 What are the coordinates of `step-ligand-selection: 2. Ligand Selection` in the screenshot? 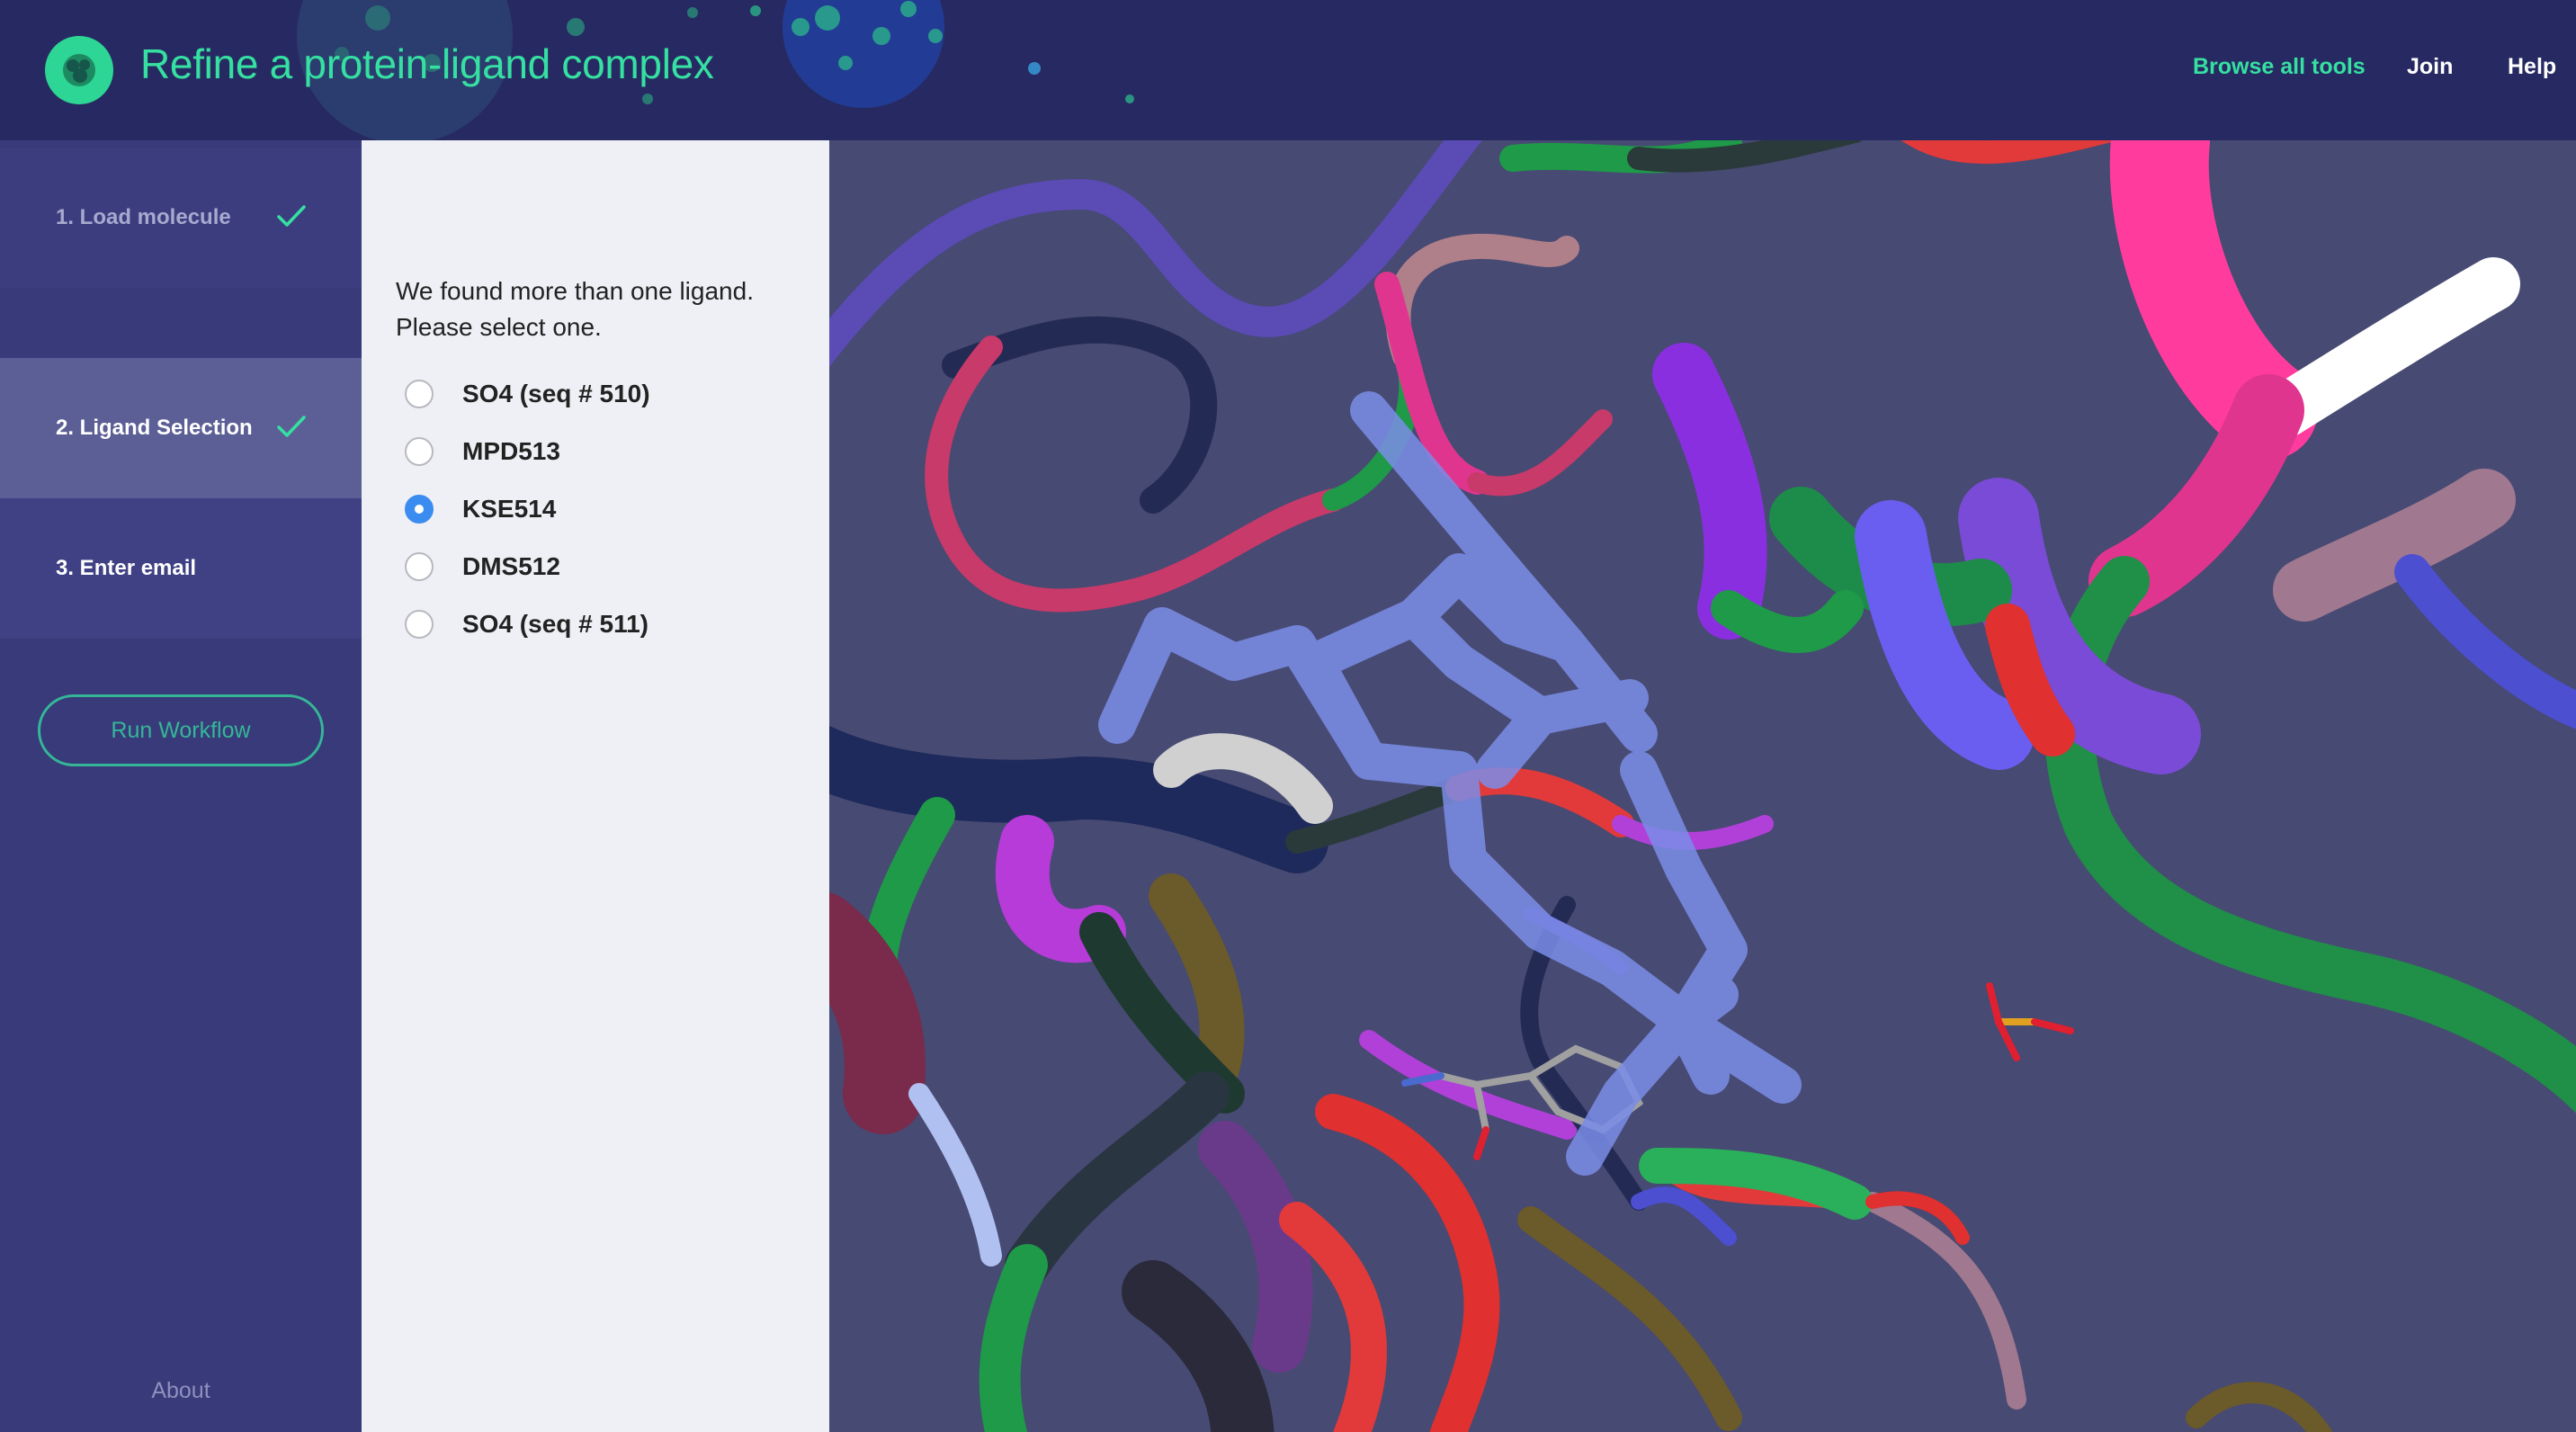 It's located at (181, 428).